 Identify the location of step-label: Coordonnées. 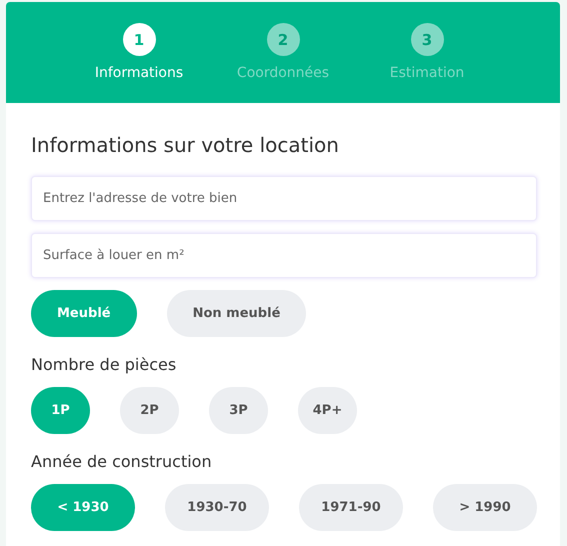
(283, 73).